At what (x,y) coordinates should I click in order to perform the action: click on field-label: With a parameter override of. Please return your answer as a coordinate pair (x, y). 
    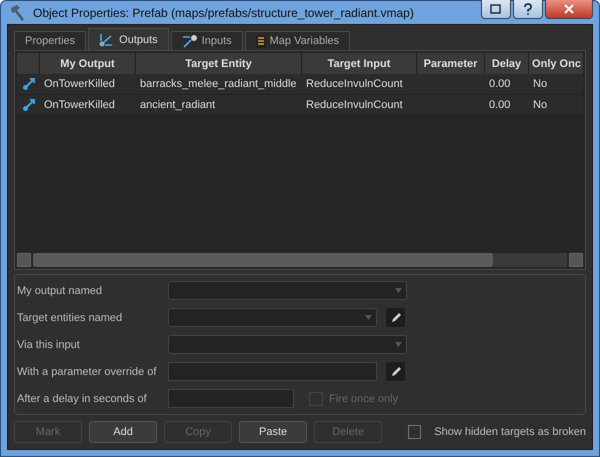
    Looking at the image, I should click on (87, 372).